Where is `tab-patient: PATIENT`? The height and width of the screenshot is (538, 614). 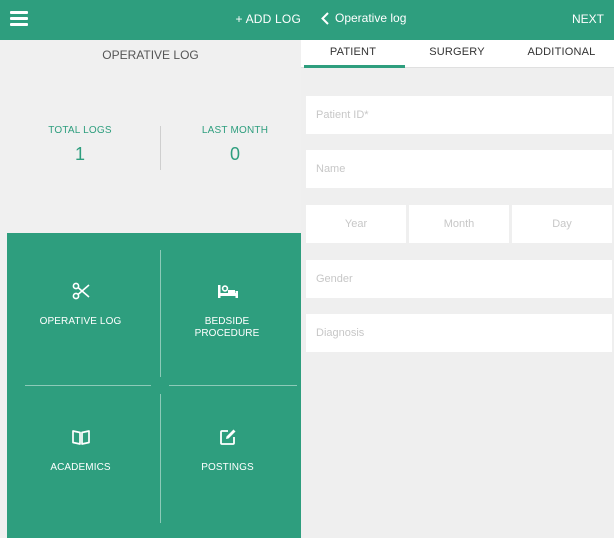 tab-patient: PATIENT is located at coordinates (353, 54).